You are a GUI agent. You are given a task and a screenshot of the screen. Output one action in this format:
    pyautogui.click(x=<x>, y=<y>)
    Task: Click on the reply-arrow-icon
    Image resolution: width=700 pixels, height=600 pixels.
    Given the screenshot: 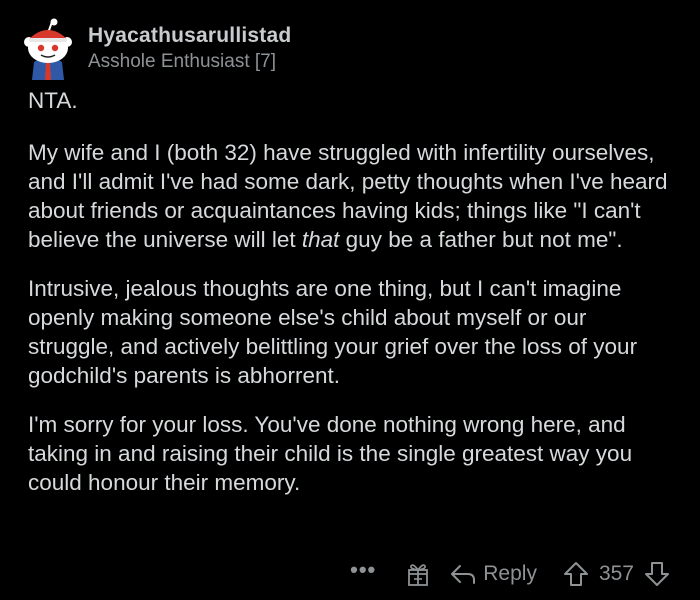 What is the action you would take?
    pyautogui.click(x=463, y=574)
    